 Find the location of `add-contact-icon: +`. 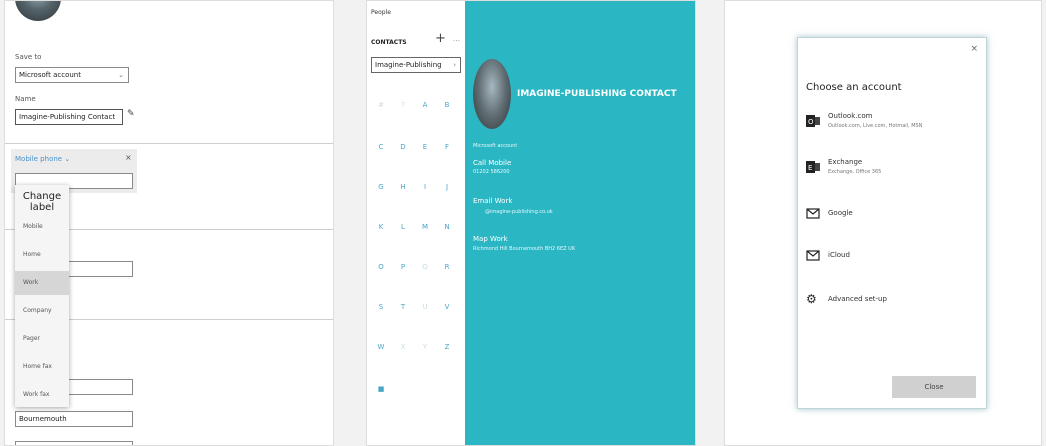

add-contact-icon: + is located at coordinates (440, 38).